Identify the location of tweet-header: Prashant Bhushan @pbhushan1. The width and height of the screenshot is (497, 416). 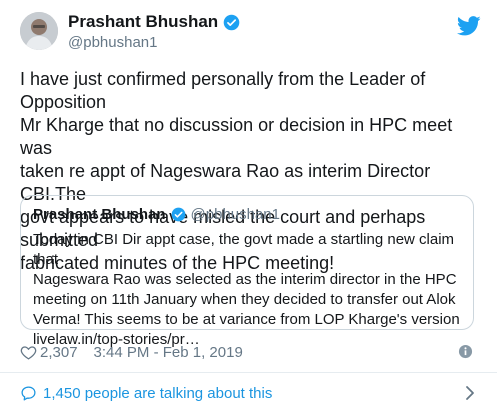
(251, 36).